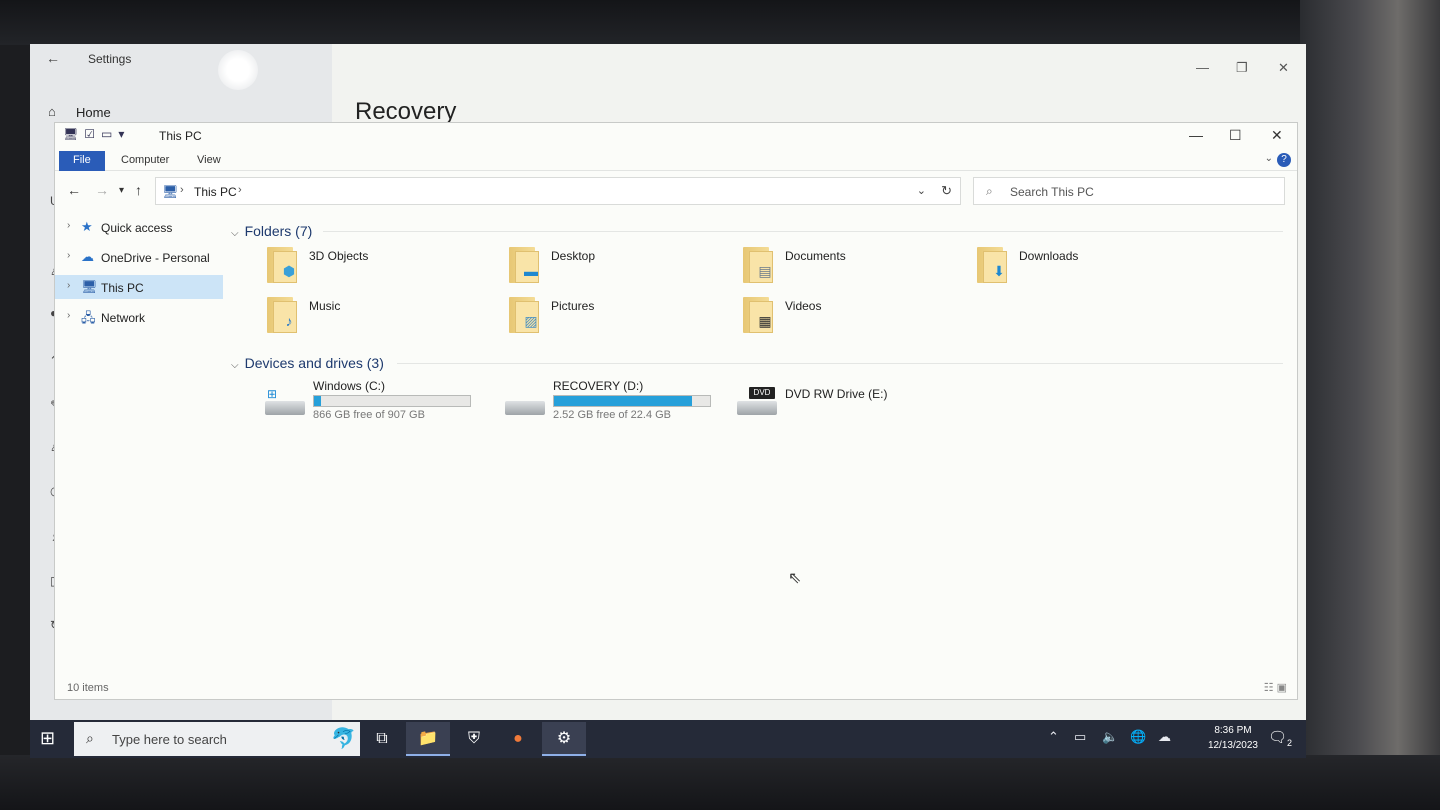 This screenshot has width=1440, height=810. Describe the element at coordinates (285, 265) in the screenshot. I see `folder-icon: ⬢` at that location.